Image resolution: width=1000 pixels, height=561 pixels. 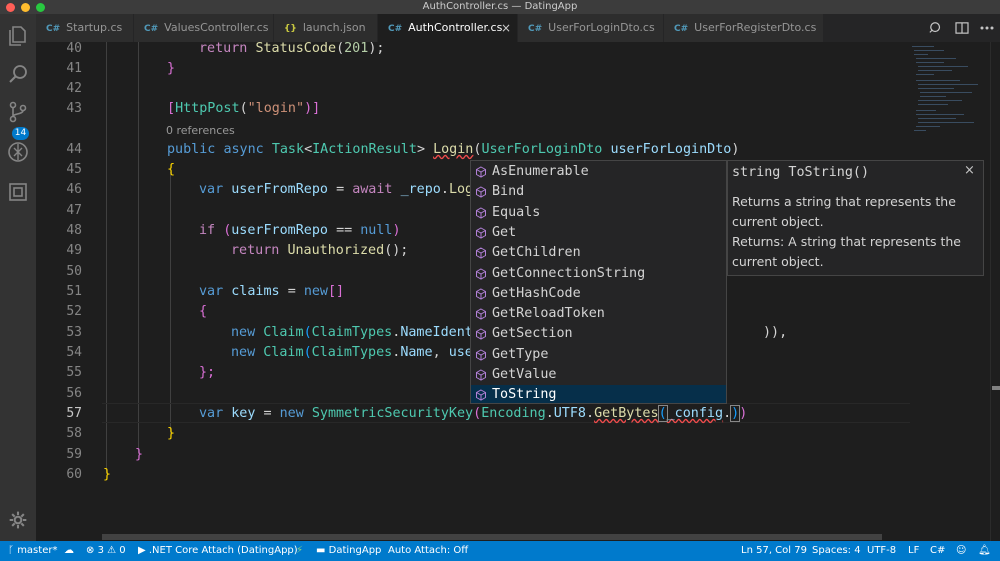 What do you see at coordinates (984, 551) in the screenshot?
I see `notifications-bell-icon: 🔔︎` at bounding box center [984, 551].